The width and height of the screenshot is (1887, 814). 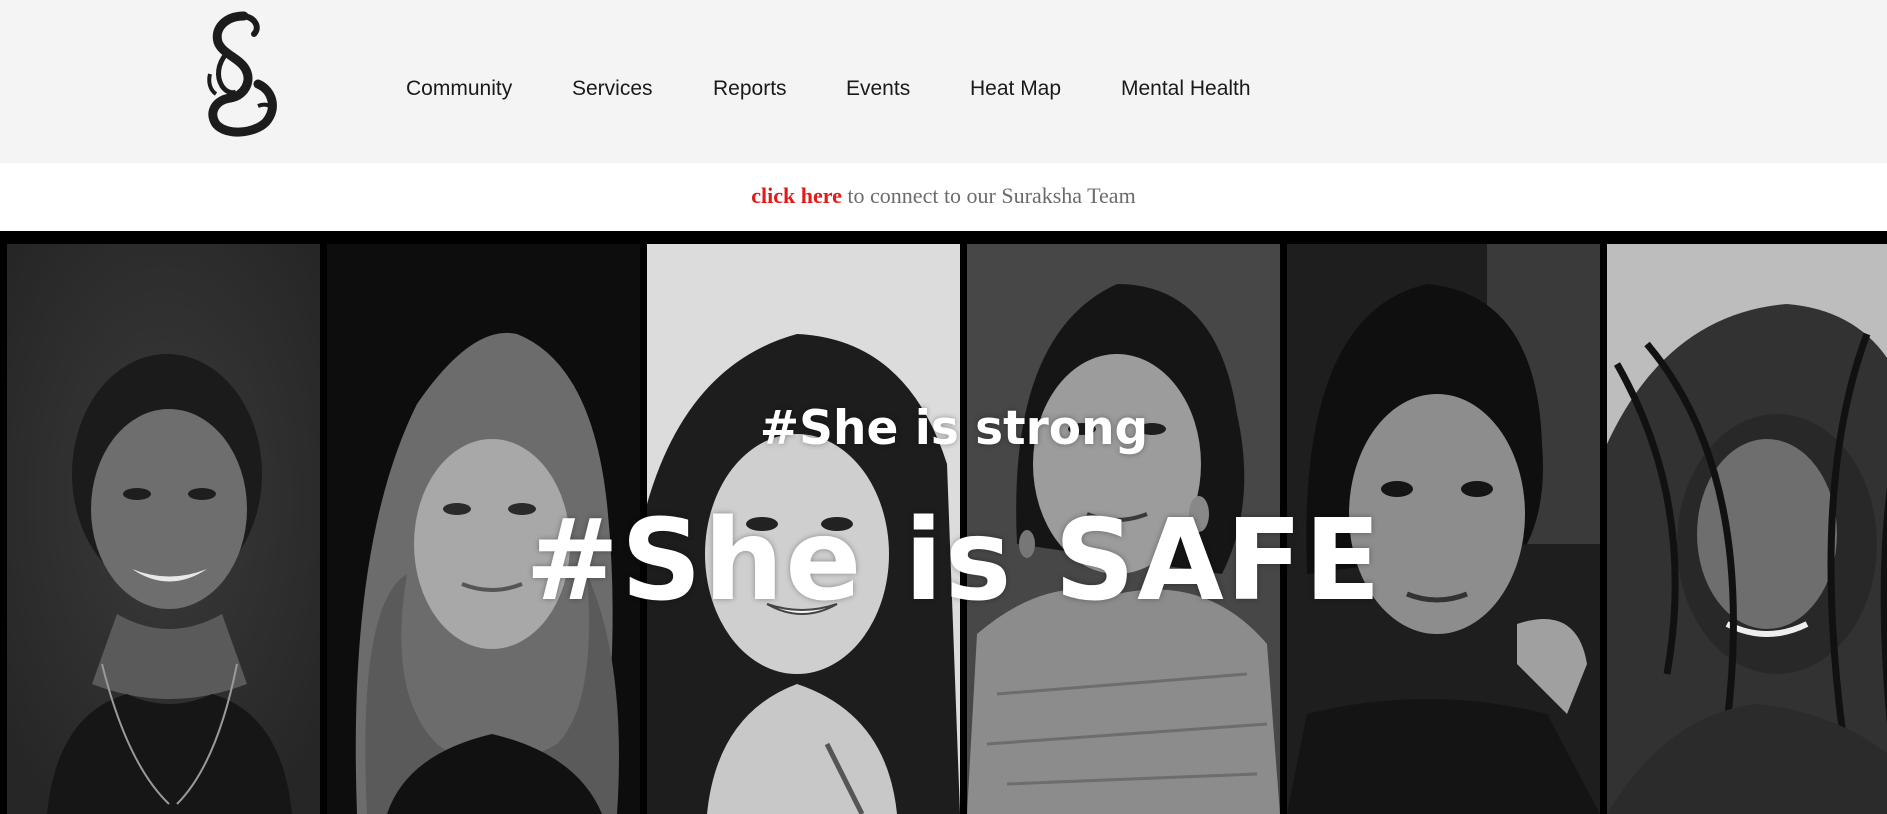 What do you see at coordinates (750, 89) in the screenshot?
I see `nav-reports: Reports` at bounding box center [750, 89].